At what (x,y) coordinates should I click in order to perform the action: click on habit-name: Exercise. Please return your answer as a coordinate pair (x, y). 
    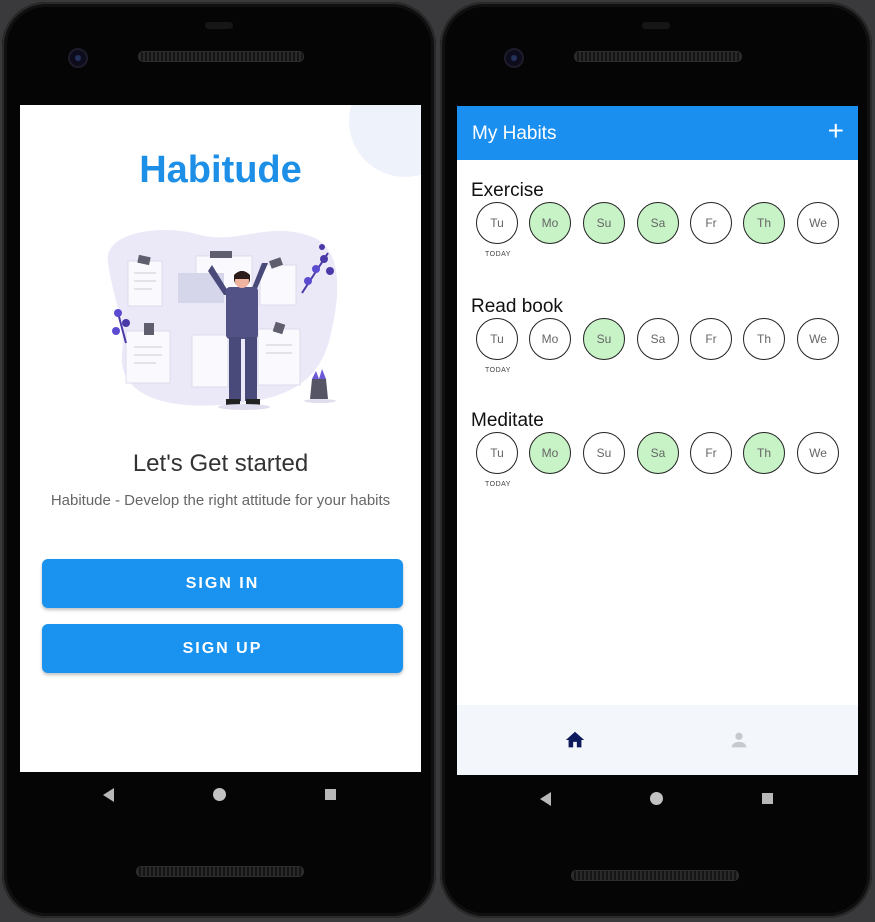
    Looking at the image, I should click on (507, 190).